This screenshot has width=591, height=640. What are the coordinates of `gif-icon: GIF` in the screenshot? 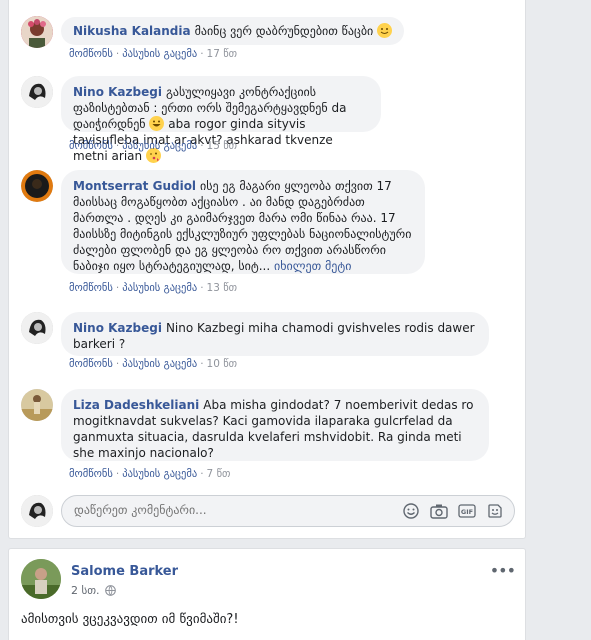 It's located at (467, 511).